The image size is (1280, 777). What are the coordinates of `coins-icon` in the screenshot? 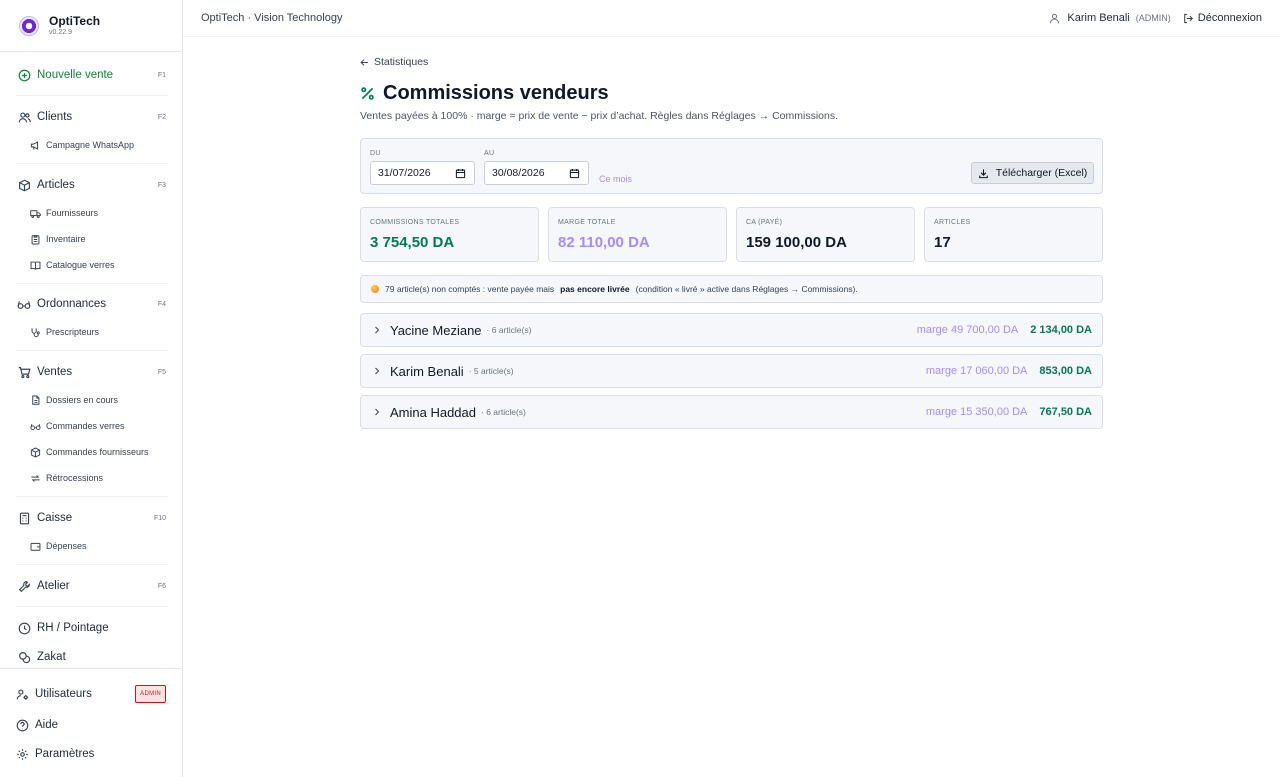 It's located at (24, 657).